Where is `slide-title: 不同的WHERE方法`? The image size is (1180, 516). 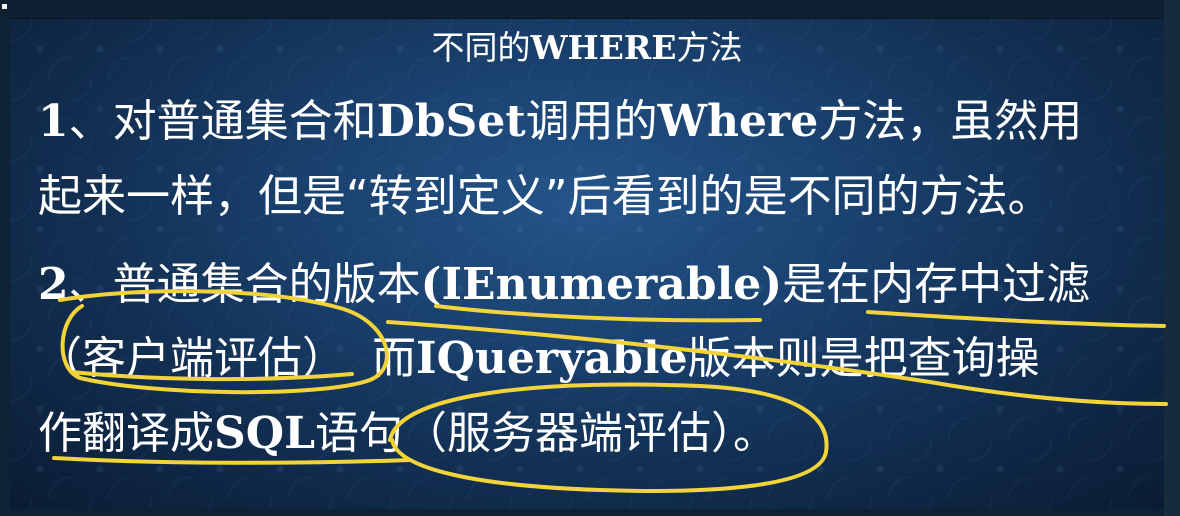 slide-title: 不同的WHERE方法 is located at coordinates (587, 45).